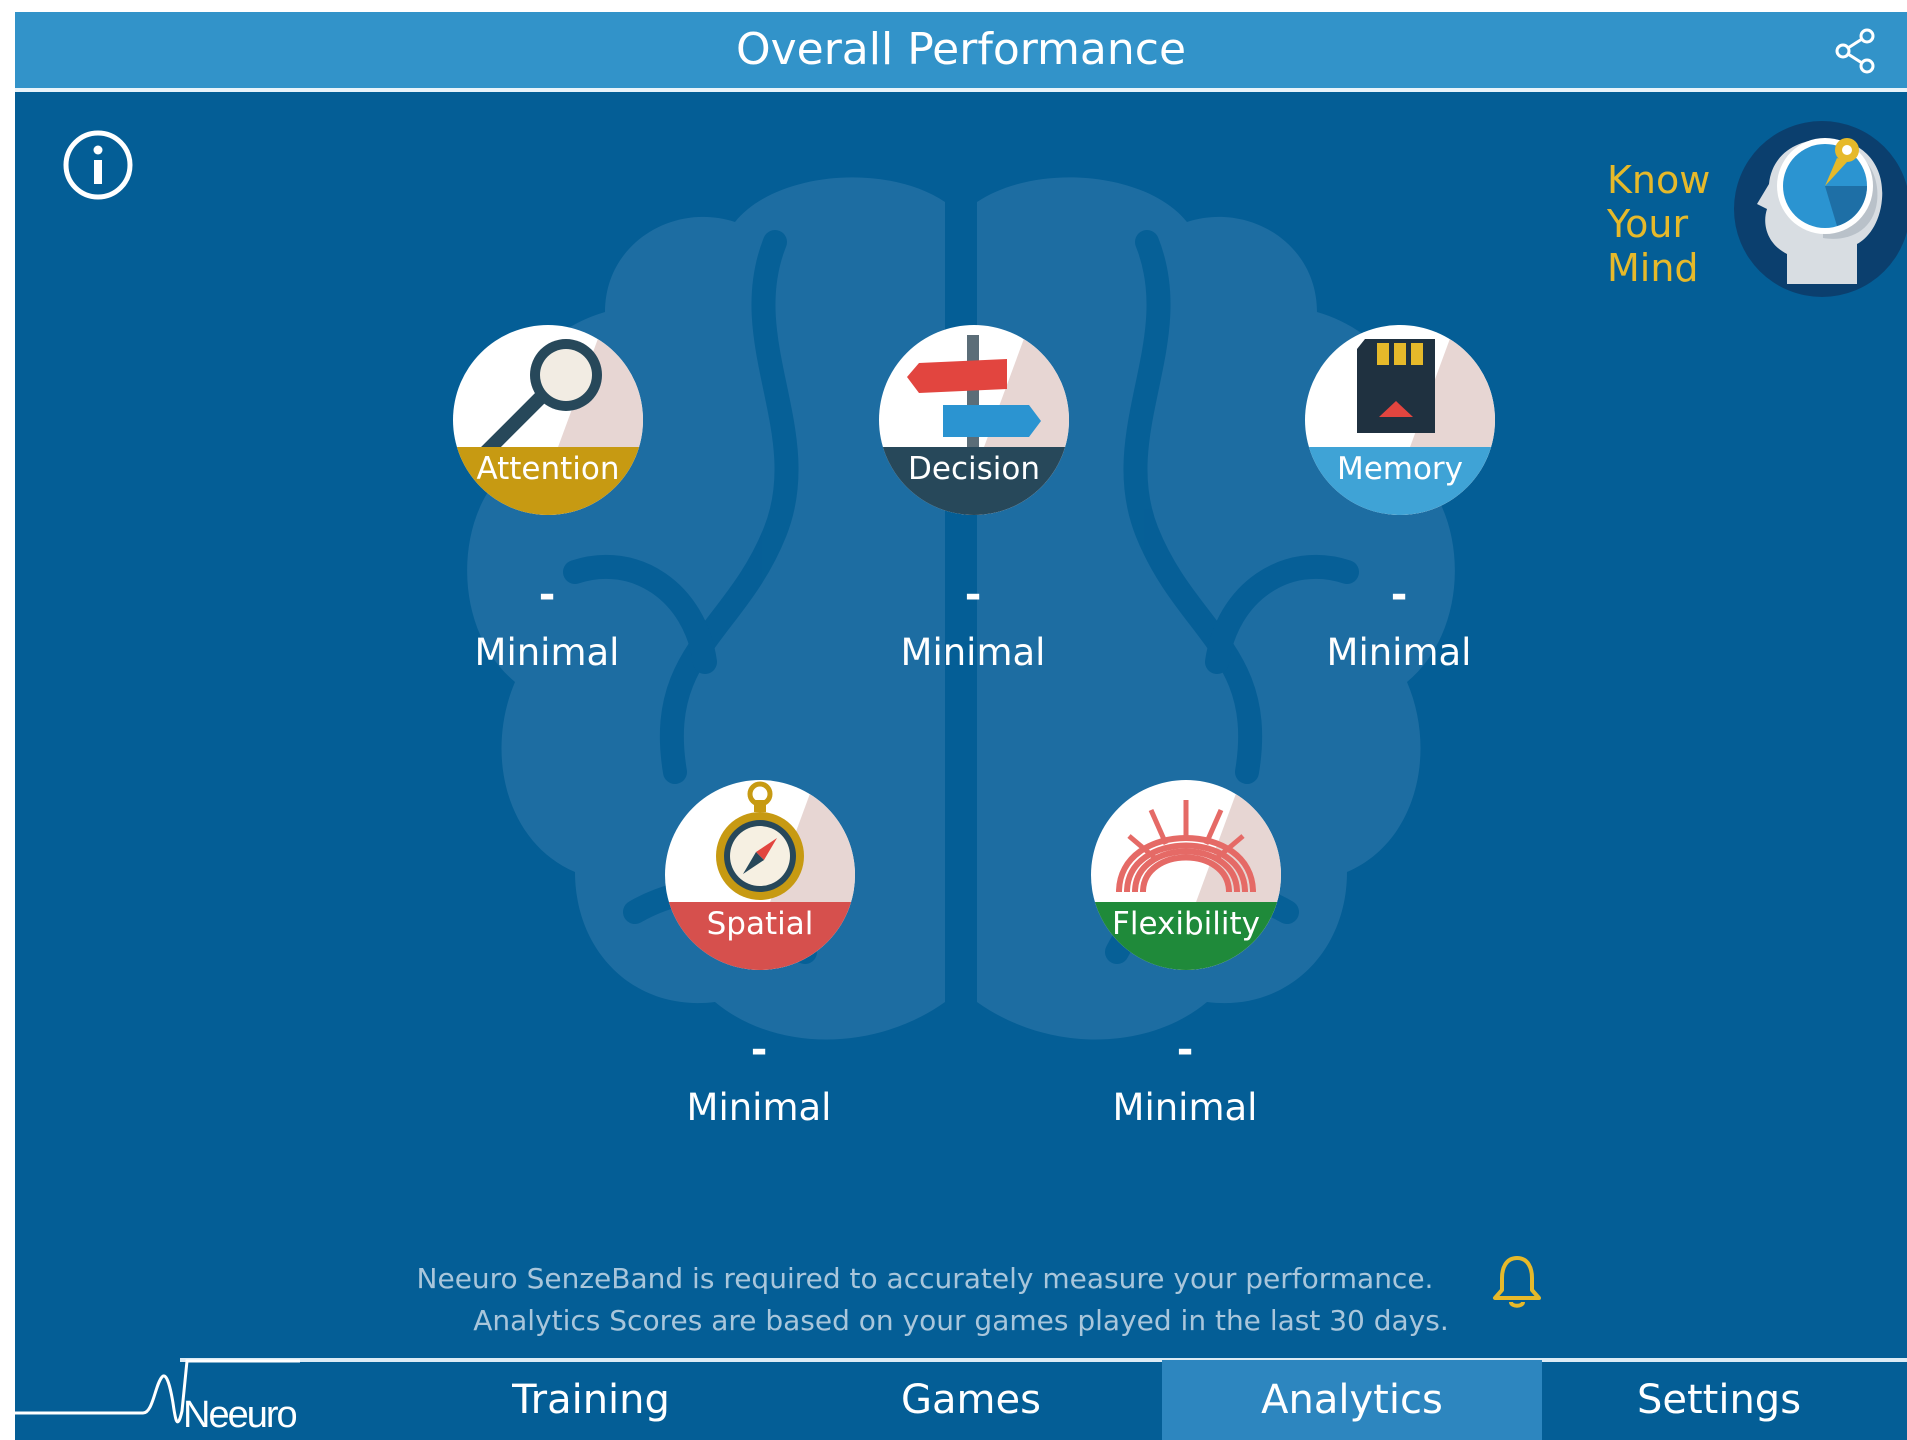  What do you see at coordinates (1399, 652) in the screenshot?
I see `skill-memory-level: Minimal` at bounding box center [1399, 652].